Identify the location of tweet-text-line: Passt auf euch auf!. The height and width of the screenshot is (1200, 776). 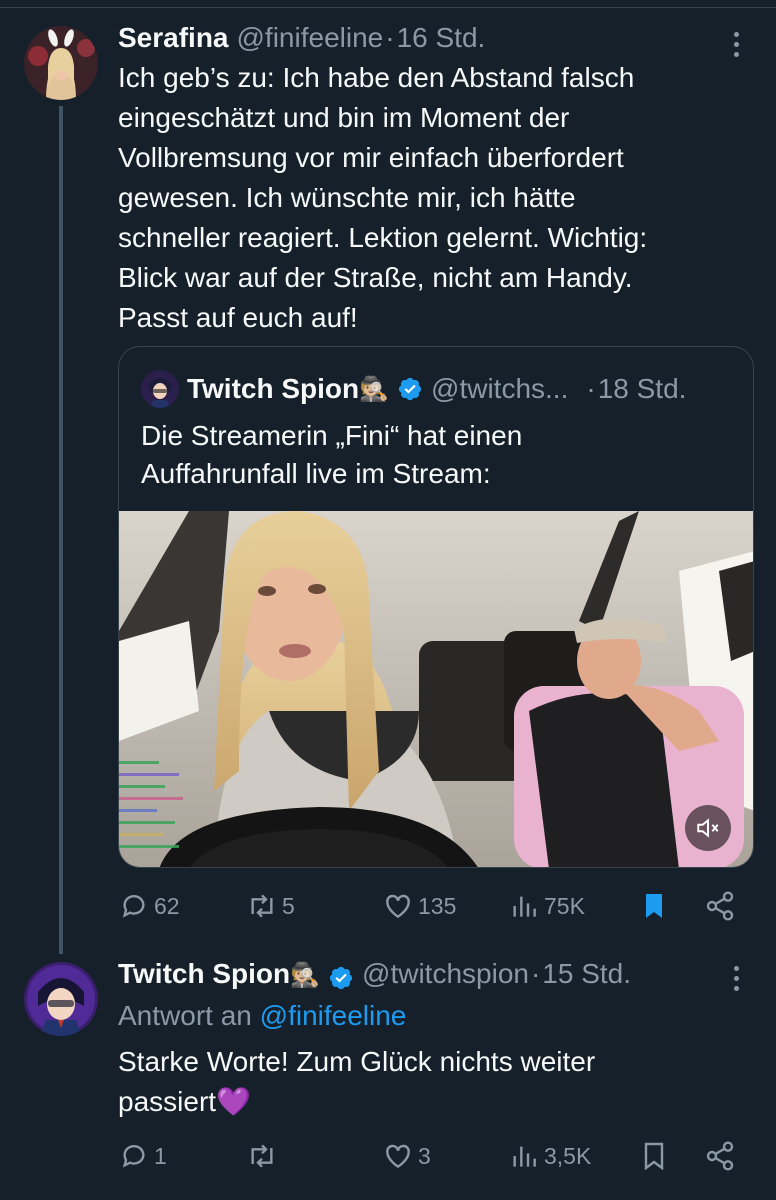
(238, 317).